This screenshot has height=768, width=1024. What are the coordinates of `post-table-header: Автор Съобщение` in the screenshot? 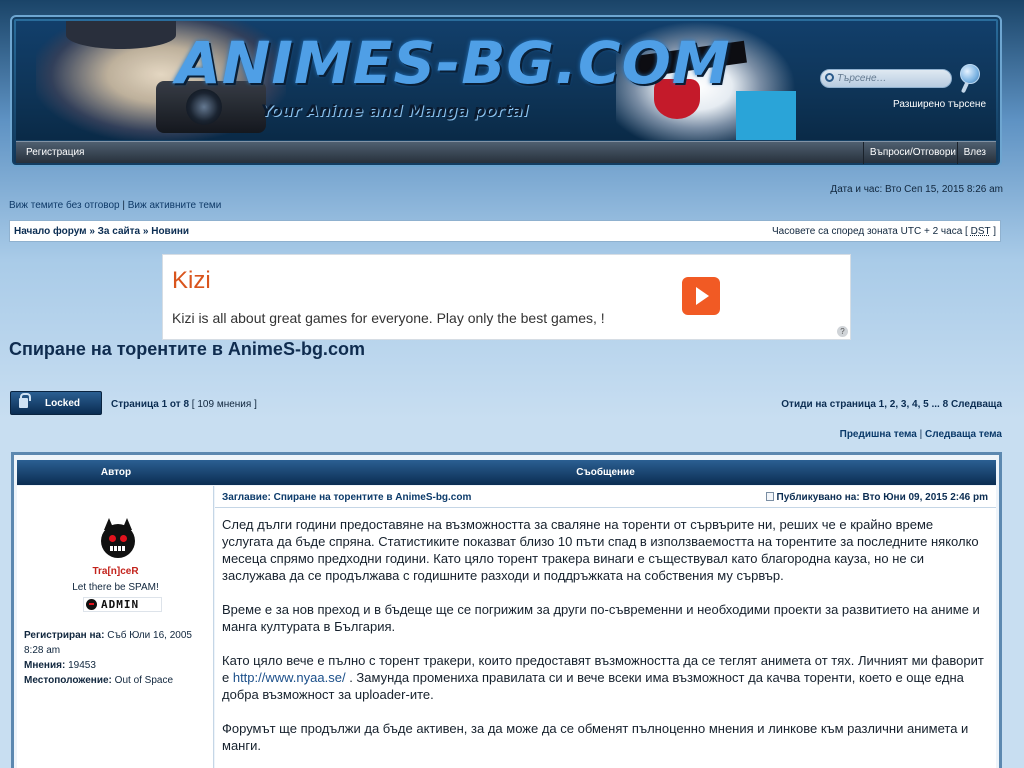 It's located at (506, 472).